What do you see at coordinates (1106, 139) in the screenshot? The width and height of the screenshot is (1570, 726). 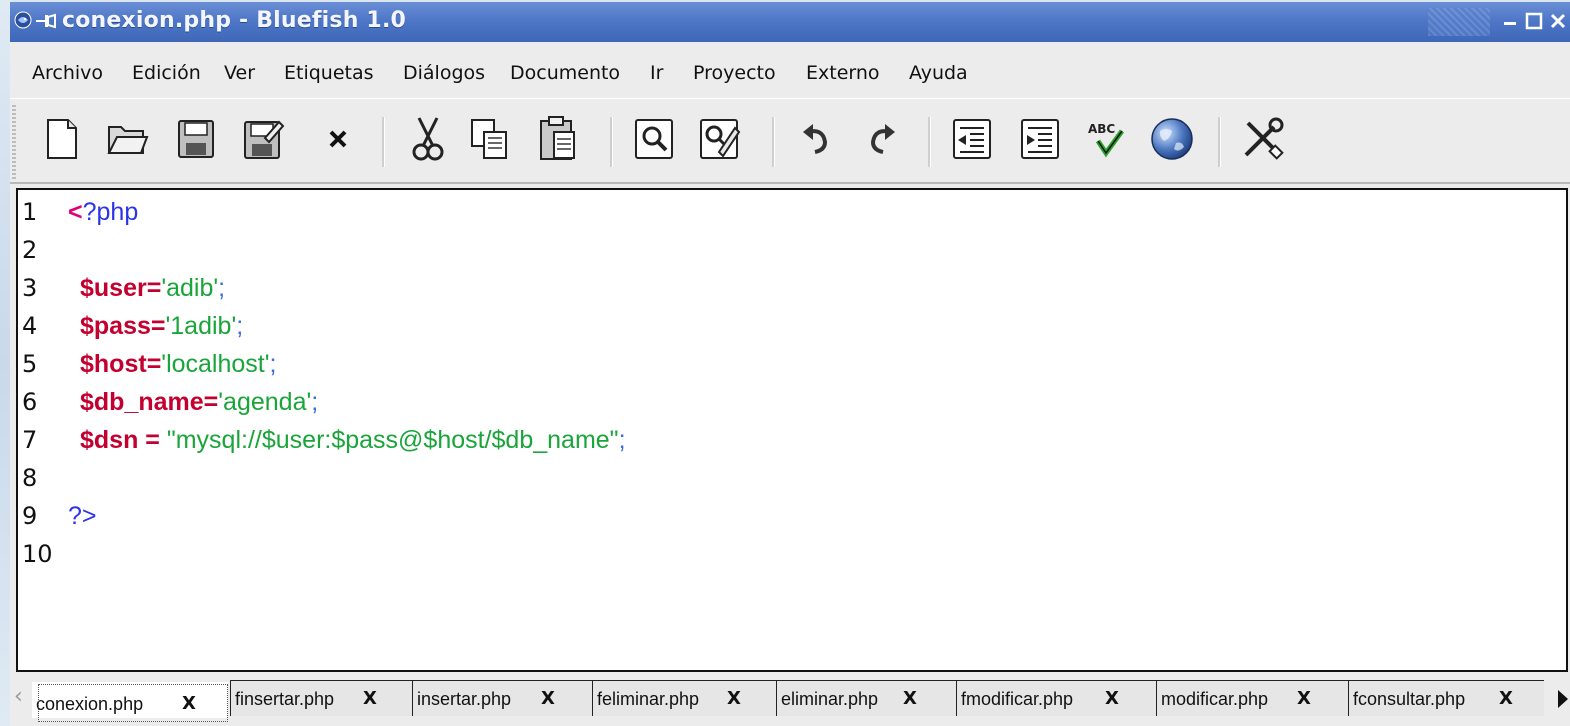 I see `spellcheck-button: ABC` at bounding box center [1106, 139].